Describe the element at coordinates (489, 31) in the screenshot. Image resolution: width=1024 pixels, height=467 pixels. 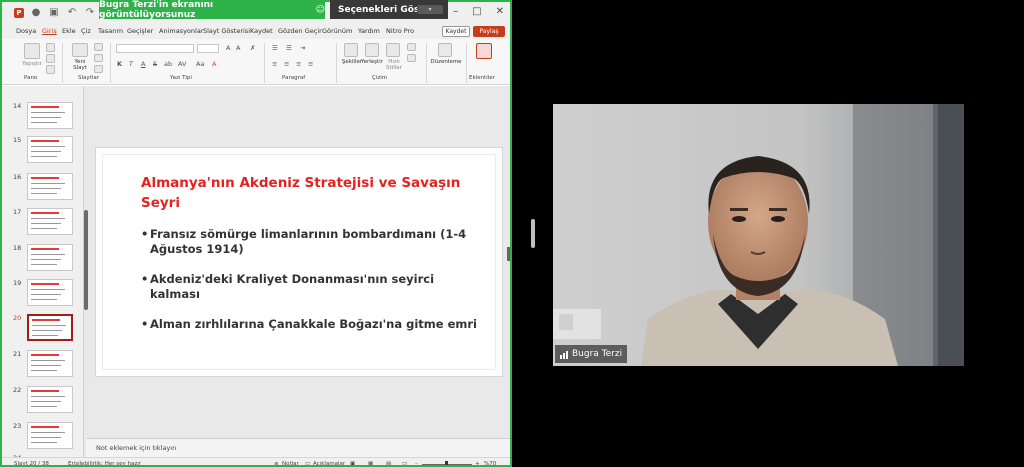
I see `share-button: Paylaş` at that location.